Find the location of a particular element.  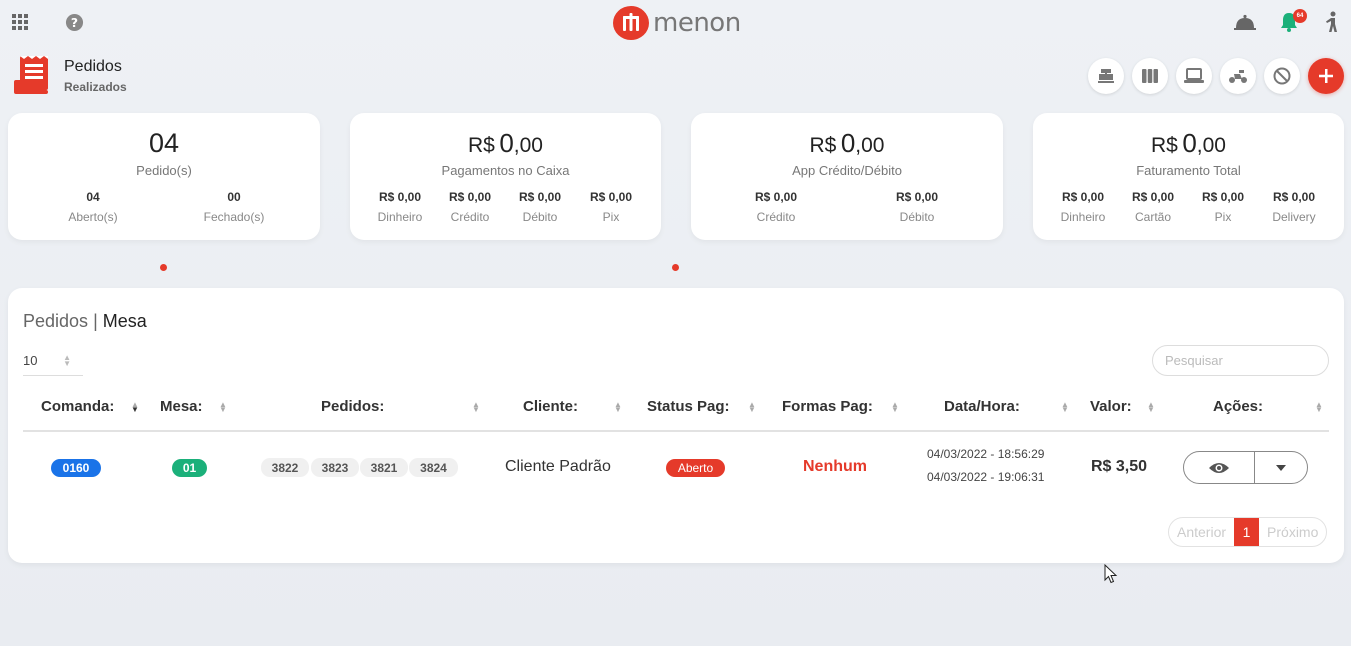

cashier-currency: R$ is located at coordinates (481, 145).